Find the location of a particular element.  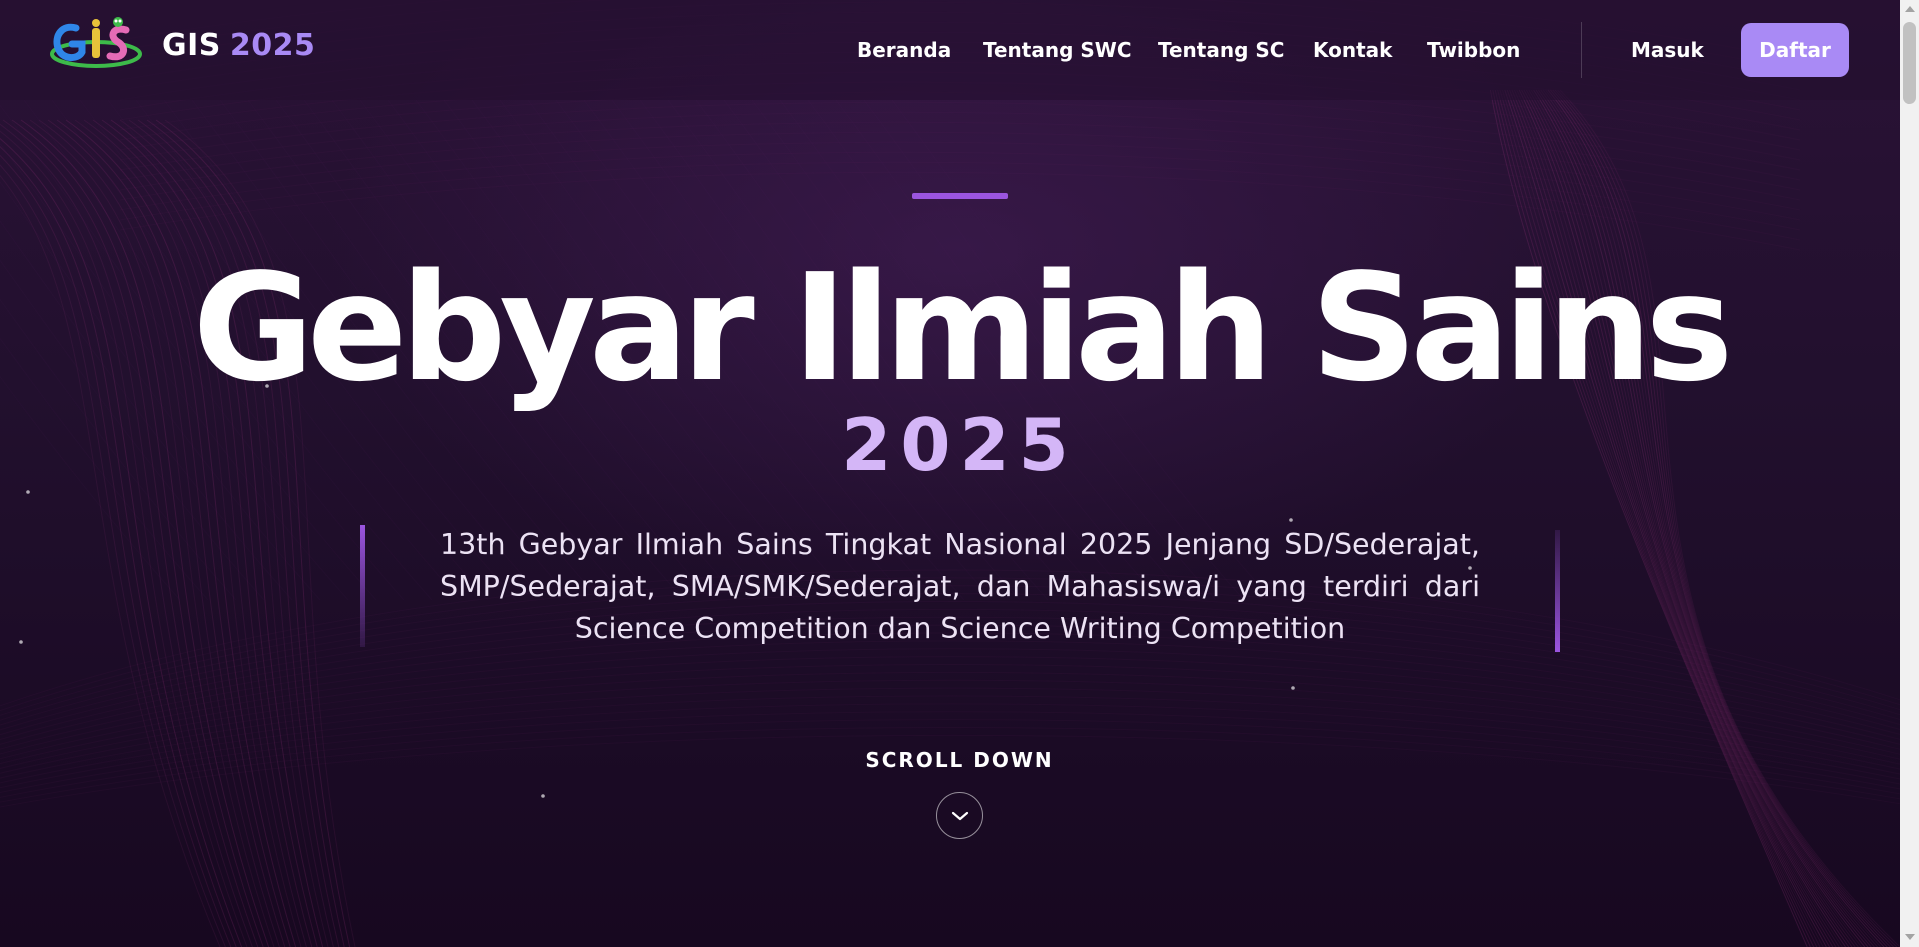

hero-accent-rule is located at coordinates (960, 196).